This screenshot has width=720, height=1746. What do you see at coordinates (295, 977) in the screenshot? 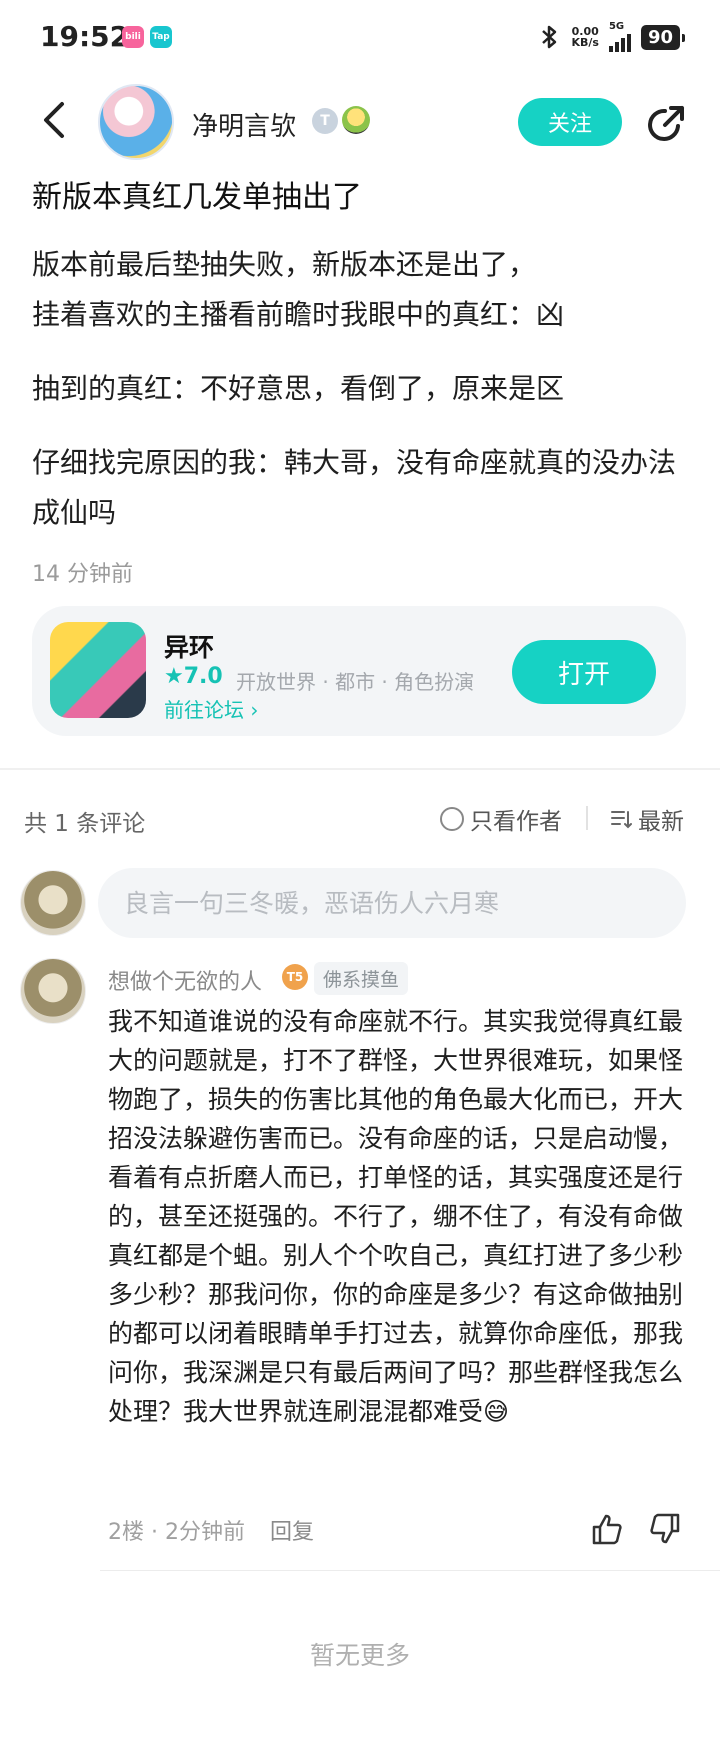
I see `commenter-level-badge: T5` at bounding box center [295, 977].